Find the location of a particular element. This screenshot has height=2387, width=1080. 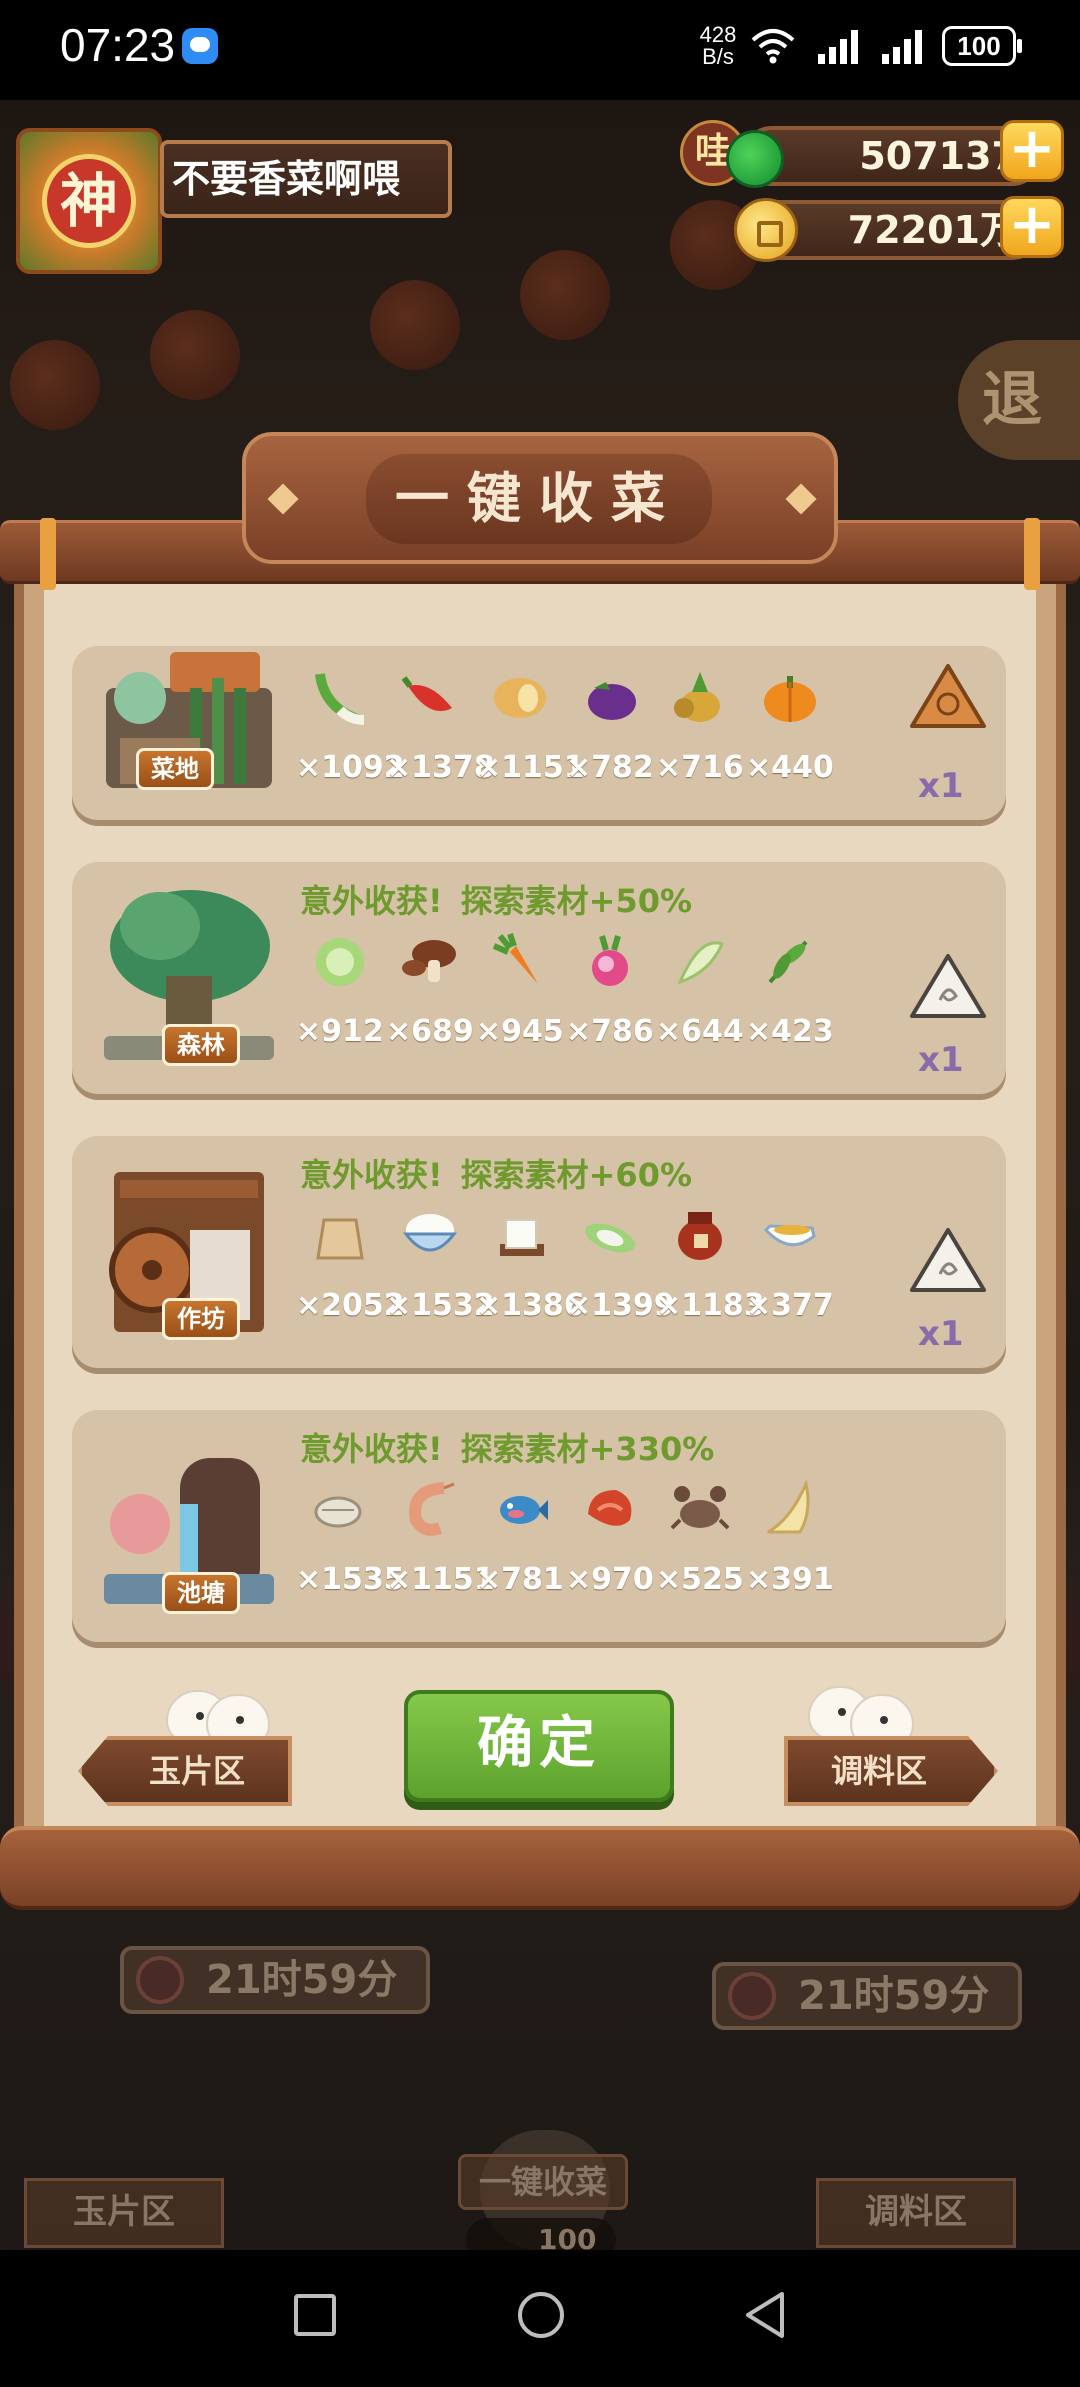

exit-button: 退 is located at coordinates (1019, 400).